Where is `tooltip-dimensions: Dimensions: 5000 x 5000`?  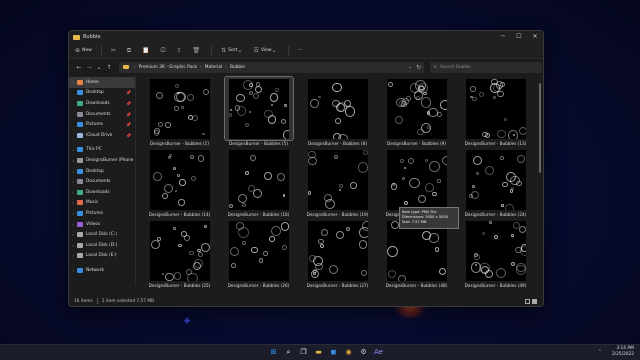
tooltip-dimensions: Dimensions: 5000 x 5000 is located at coordinates (425, 216).